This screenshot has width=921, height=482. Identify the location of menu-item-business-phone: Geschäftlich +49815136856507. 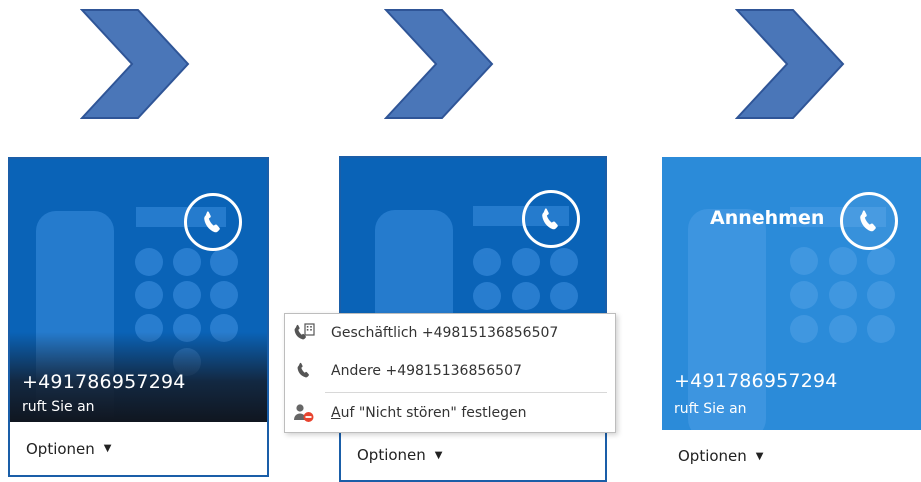
(450, 333).